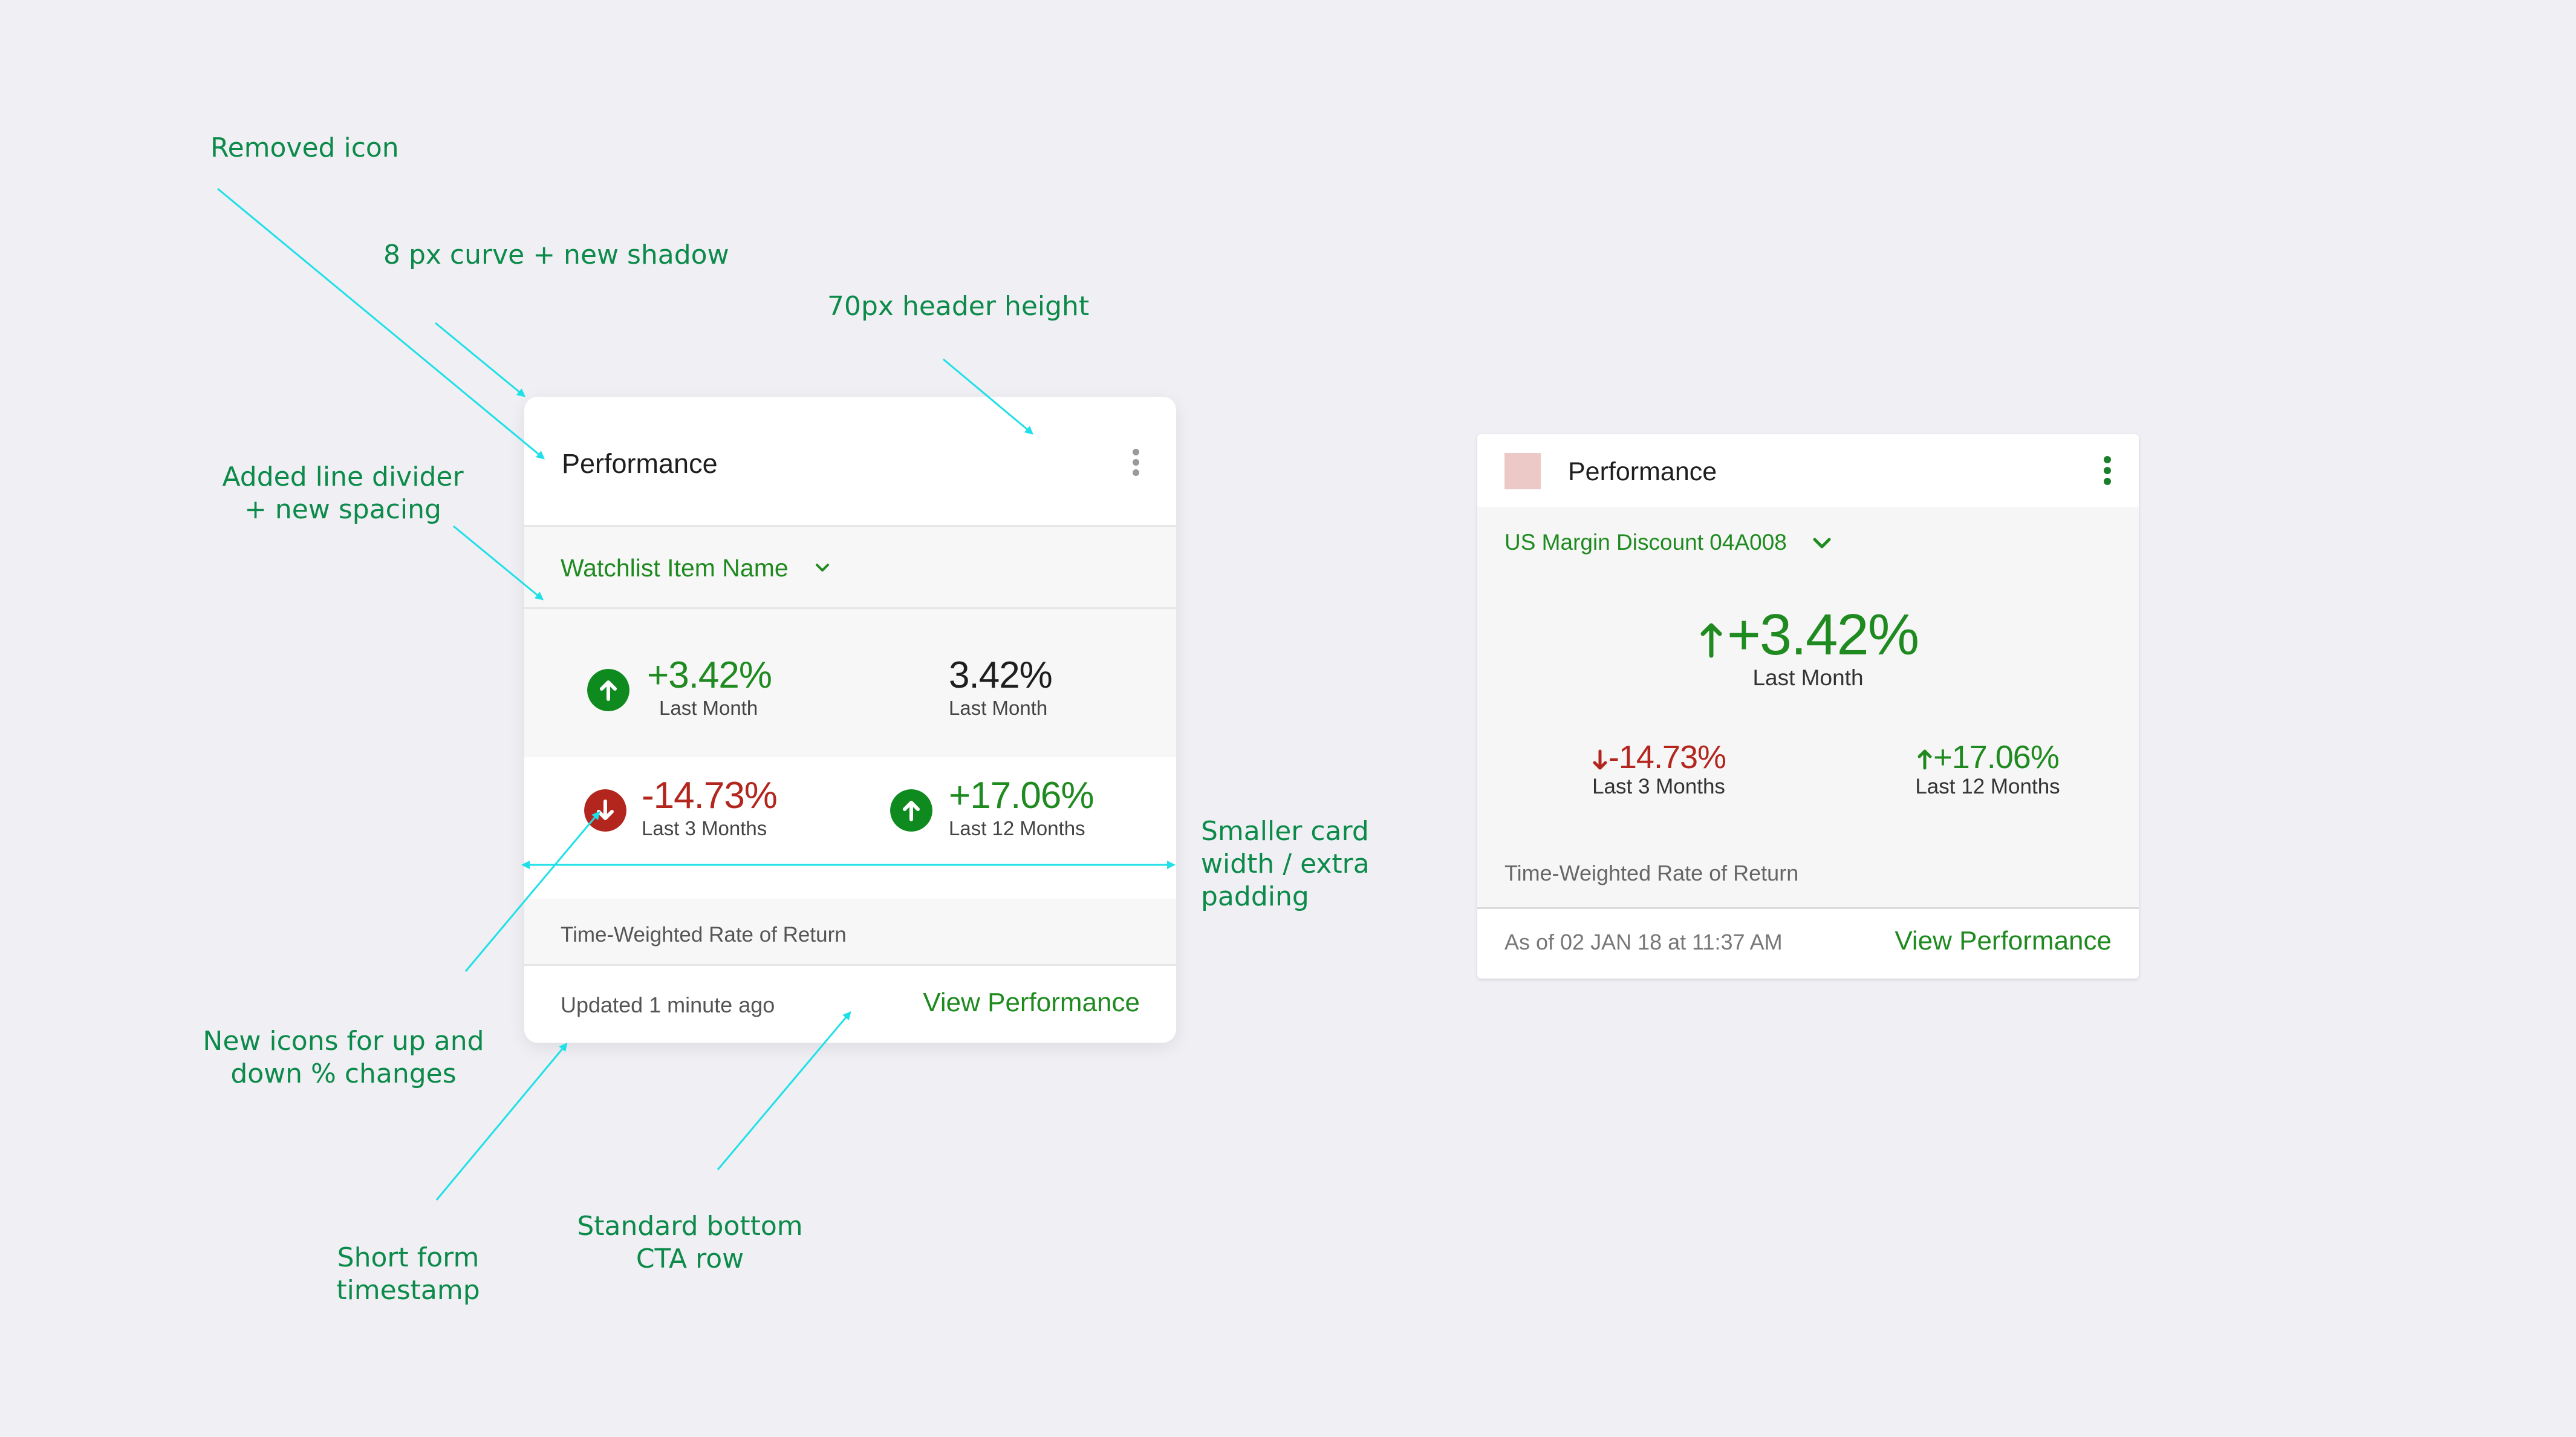 The width and height of the screenshot is (2576, 1437). Describe the element at coordinates (605, 810) in the screenshot. I see `arrow-down-circle-icon` at that location.